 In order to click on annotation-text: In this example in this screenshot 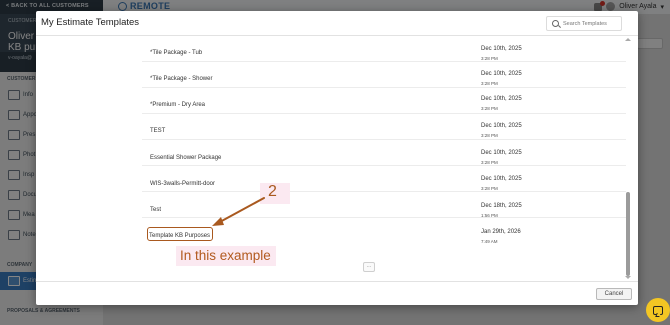, I will do `click(225, 255)`.